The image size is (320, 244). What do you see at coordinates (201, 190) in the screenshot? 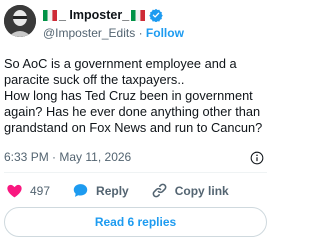
I see `copy-link-label: Copy link` at bounding box center [201, 190].